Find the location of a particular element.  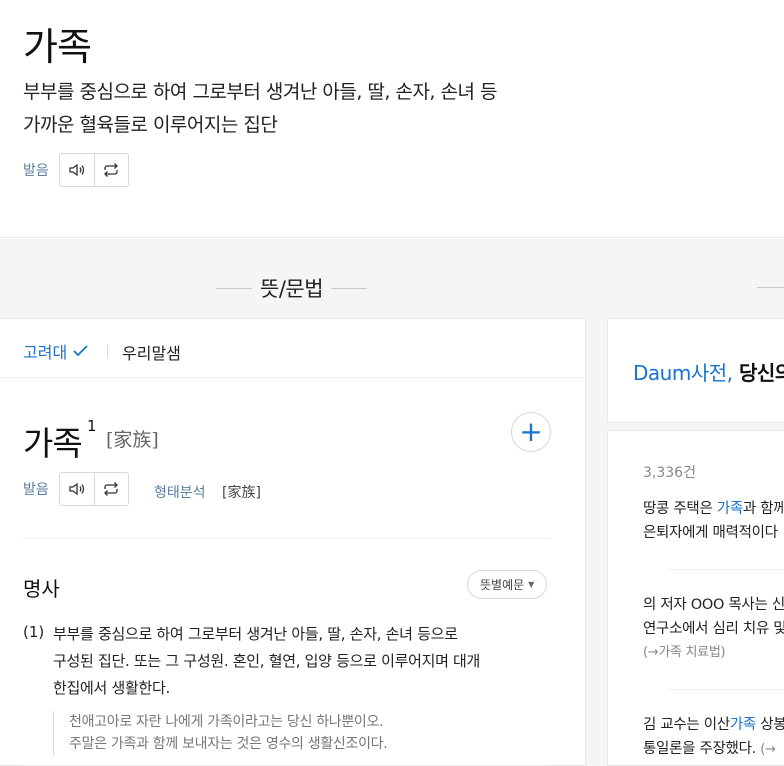

tab-korea-univ: 고려대 is located at coordinates (55, 351).